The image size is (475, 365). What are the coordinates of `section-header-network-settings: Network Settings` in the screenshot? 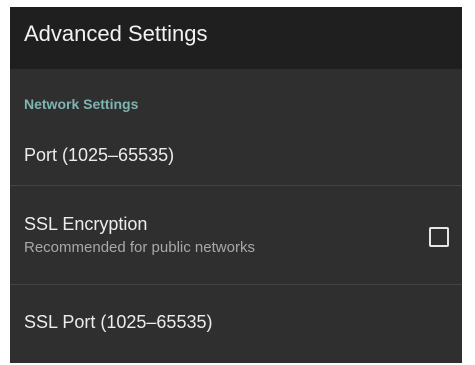 It's located at (81, 104).